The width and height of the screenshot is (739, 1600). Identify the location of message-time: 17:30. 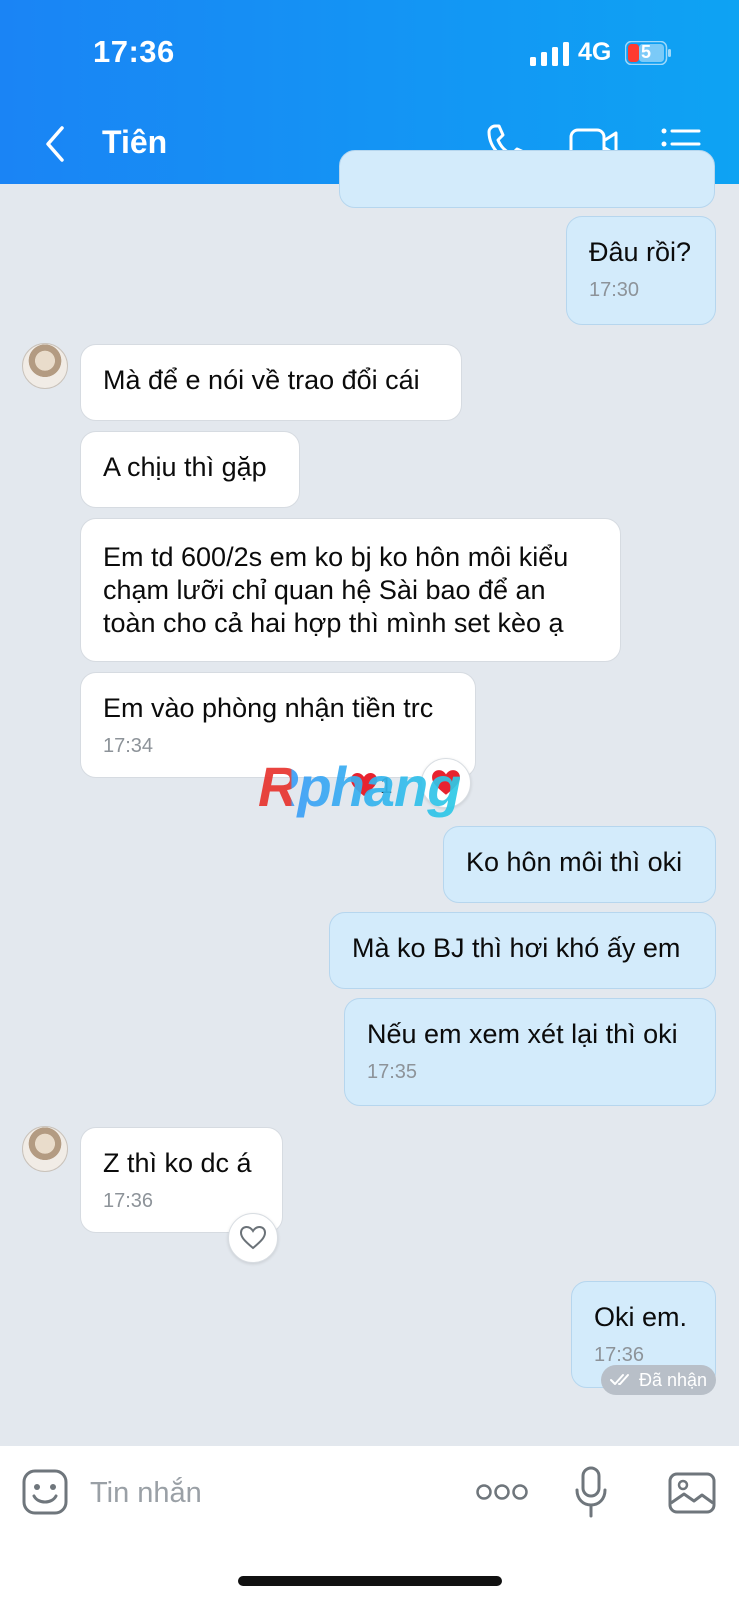
(614, 290).